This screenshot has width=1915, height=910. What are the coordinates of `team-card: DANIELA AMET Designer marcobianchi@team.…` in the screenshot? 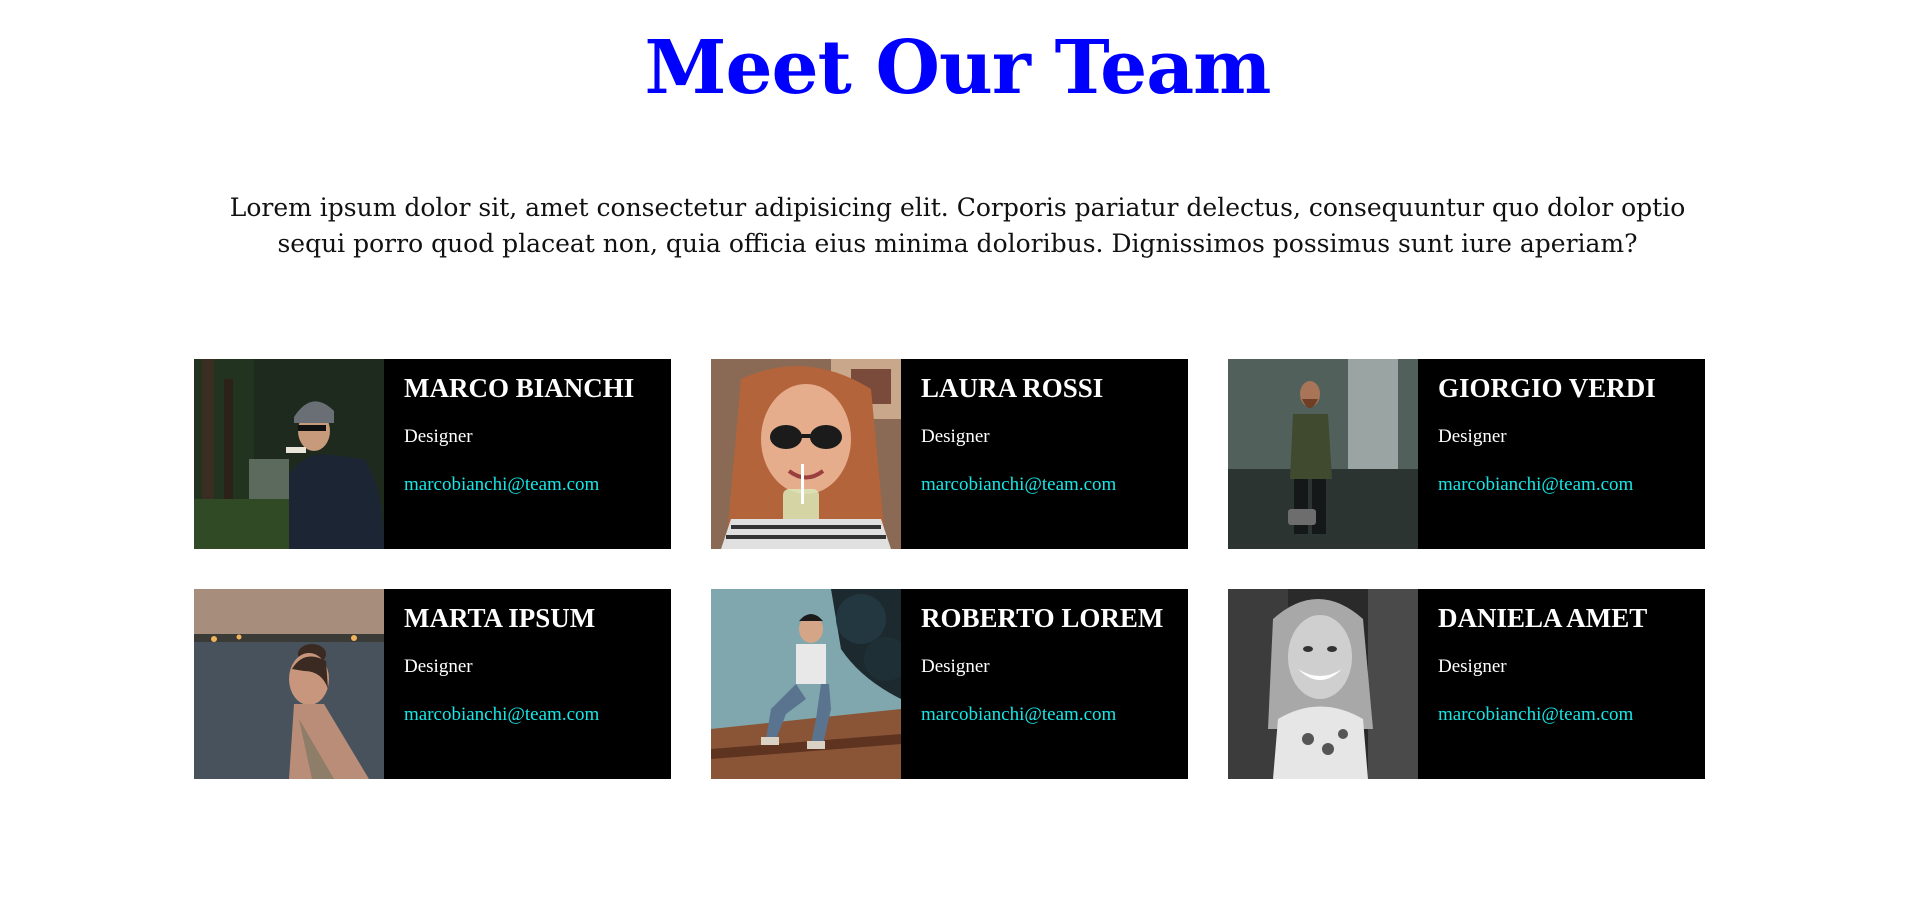 It's located at (1466, 684).